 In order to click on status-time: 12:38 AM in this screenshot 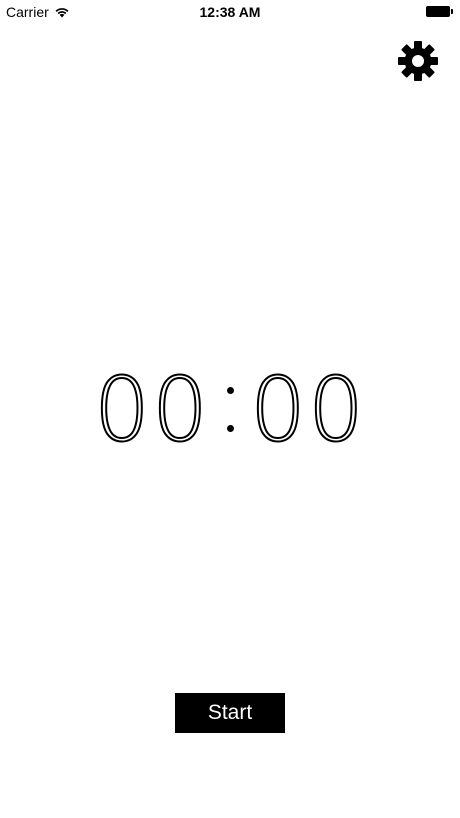, I will do `click(230, 12)`.